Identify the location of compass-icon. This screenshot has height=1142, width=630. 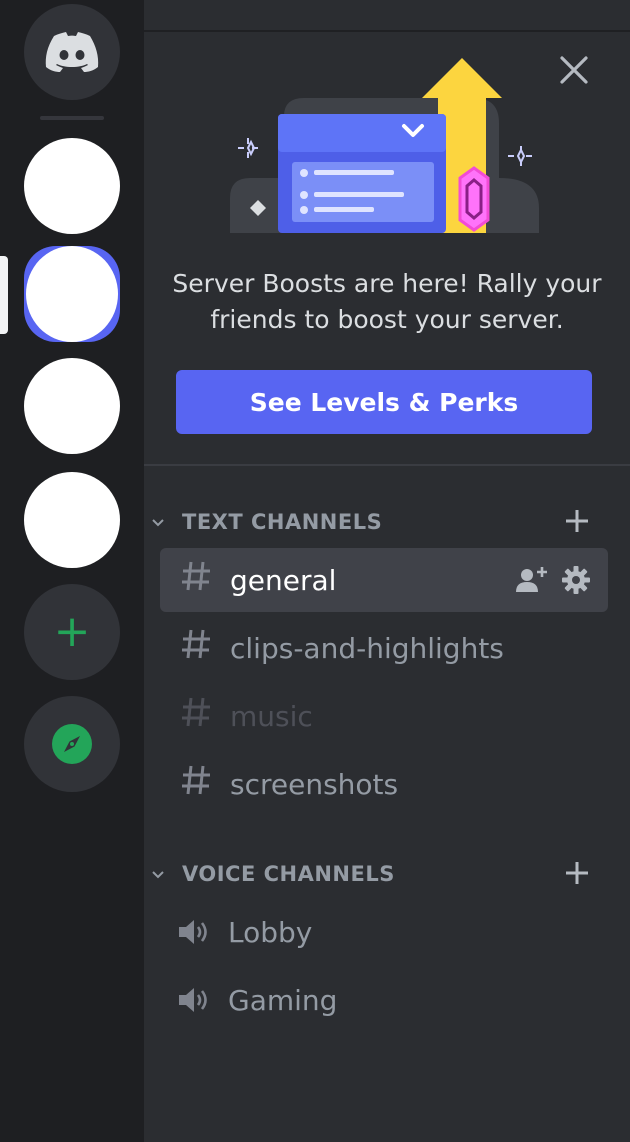
(72, 744).